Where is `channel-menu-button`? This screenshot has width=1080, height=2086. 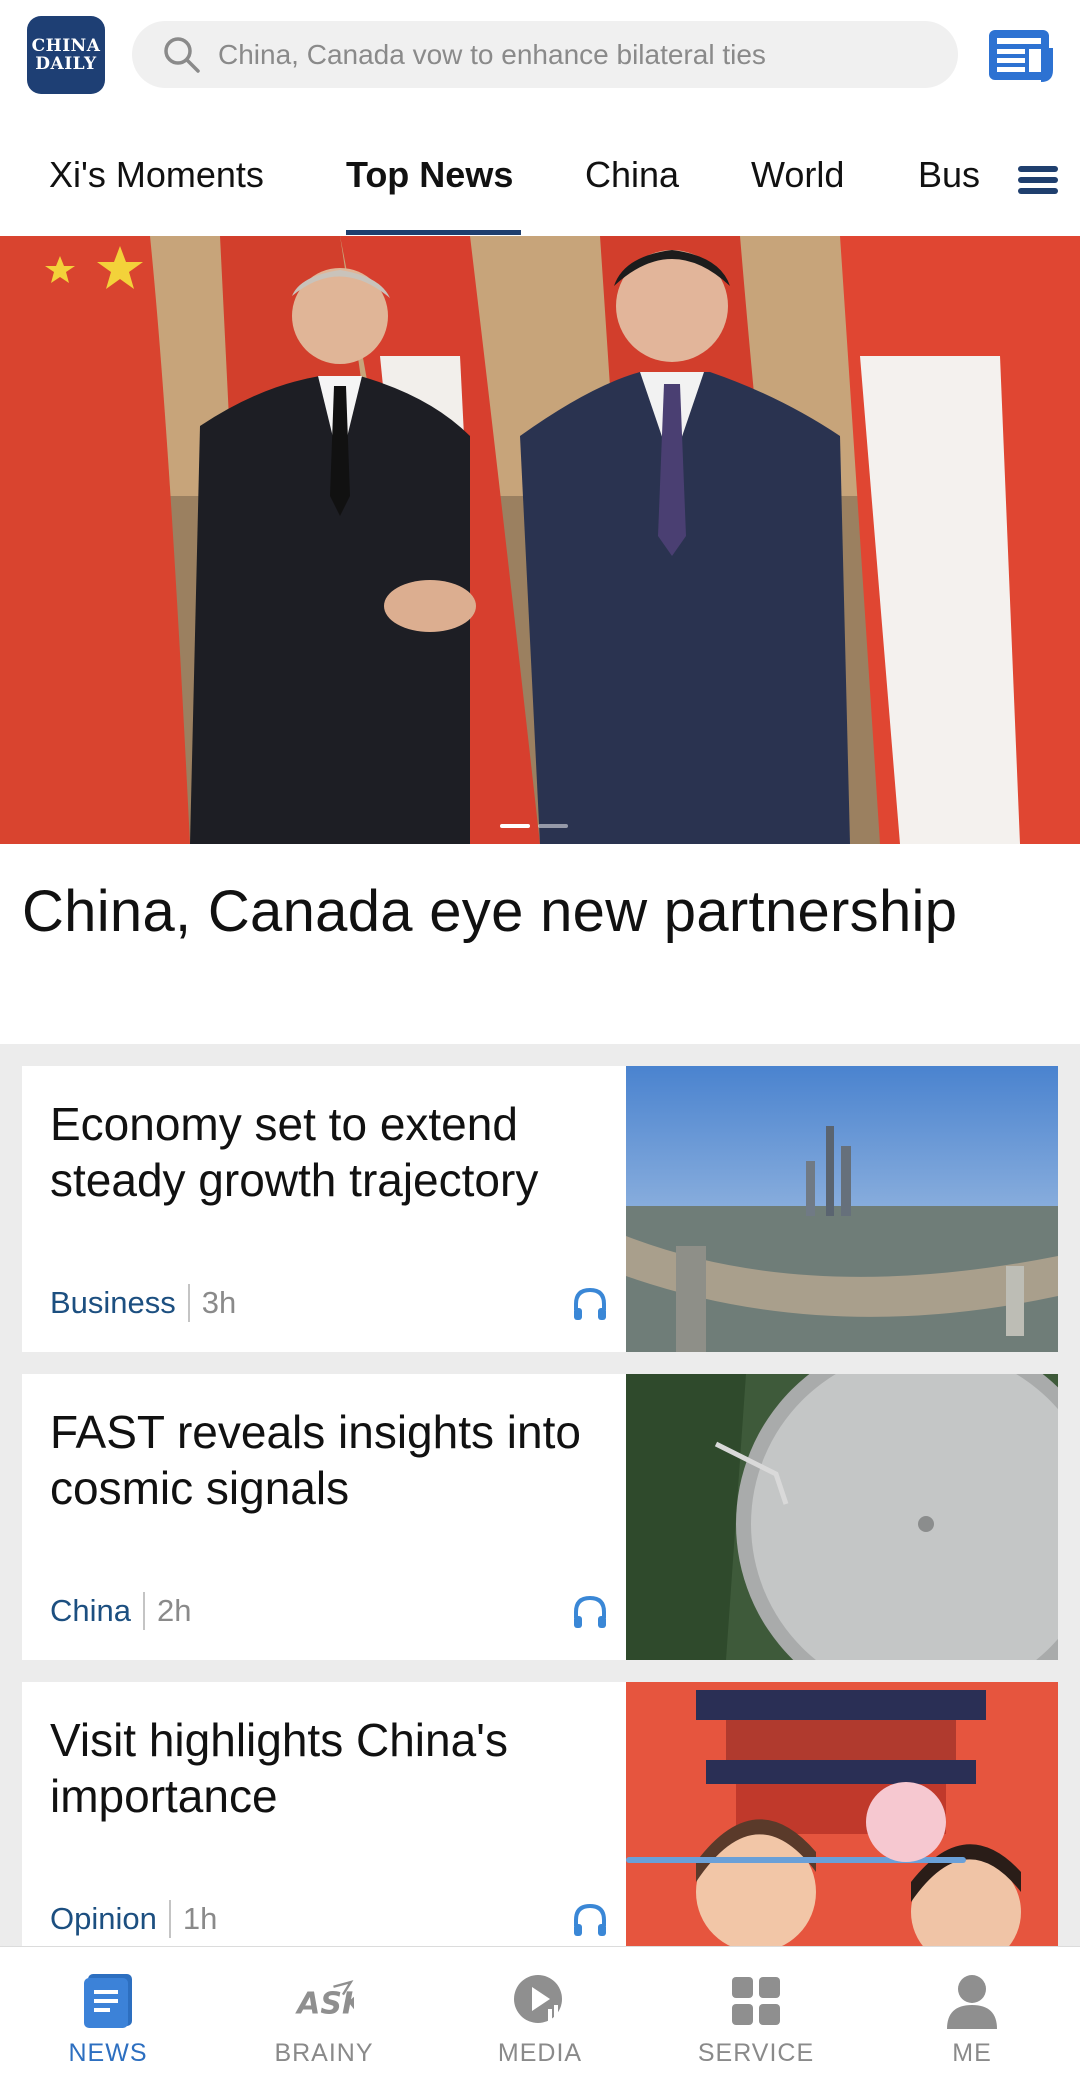 channel-menu-button is located at coordinates (1030, 180).